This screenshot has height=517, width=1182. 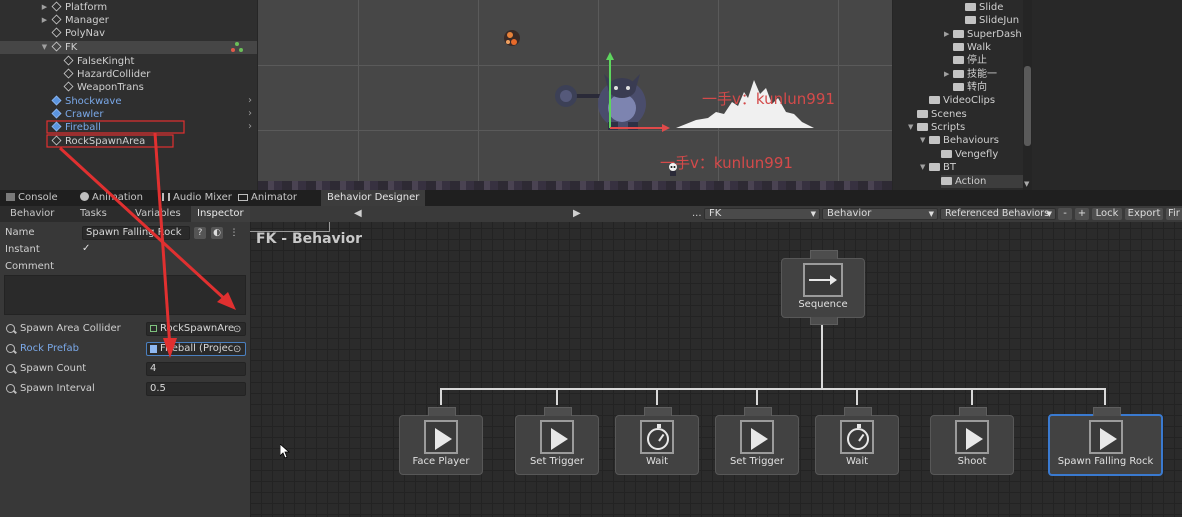 What do you see at coordinates (658, 437) in the screenshot?
I see `stopwatch-glyph` at bounding box center [658, 437].